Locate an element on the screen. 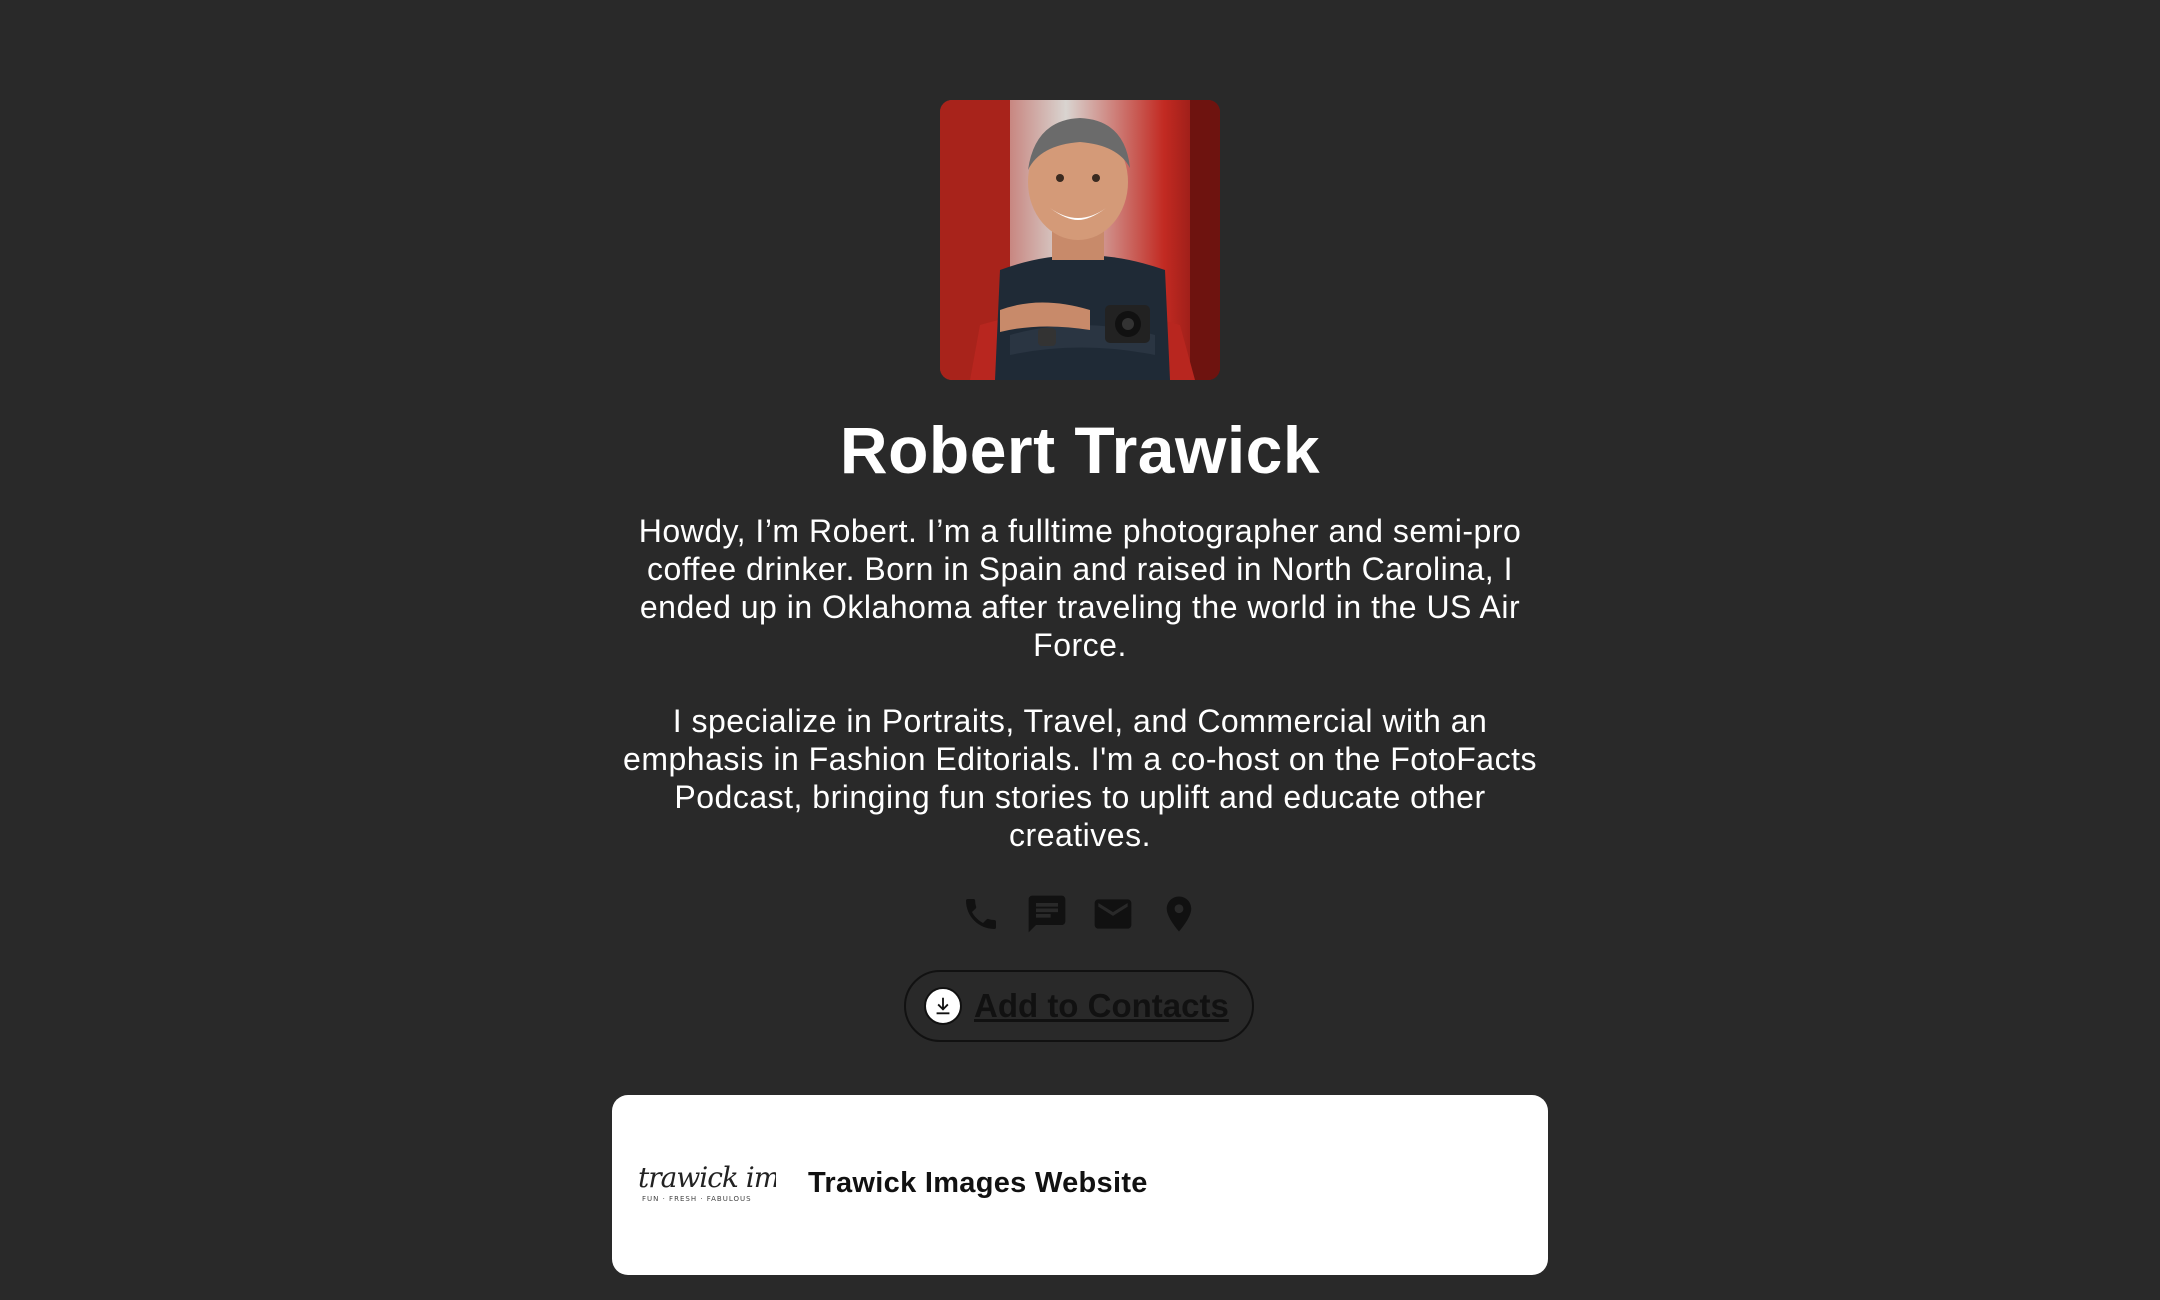 The width and height of the screenshot is (2160, 1300). link-title: Trawick Images Website is located at coordinates (978, 1183).